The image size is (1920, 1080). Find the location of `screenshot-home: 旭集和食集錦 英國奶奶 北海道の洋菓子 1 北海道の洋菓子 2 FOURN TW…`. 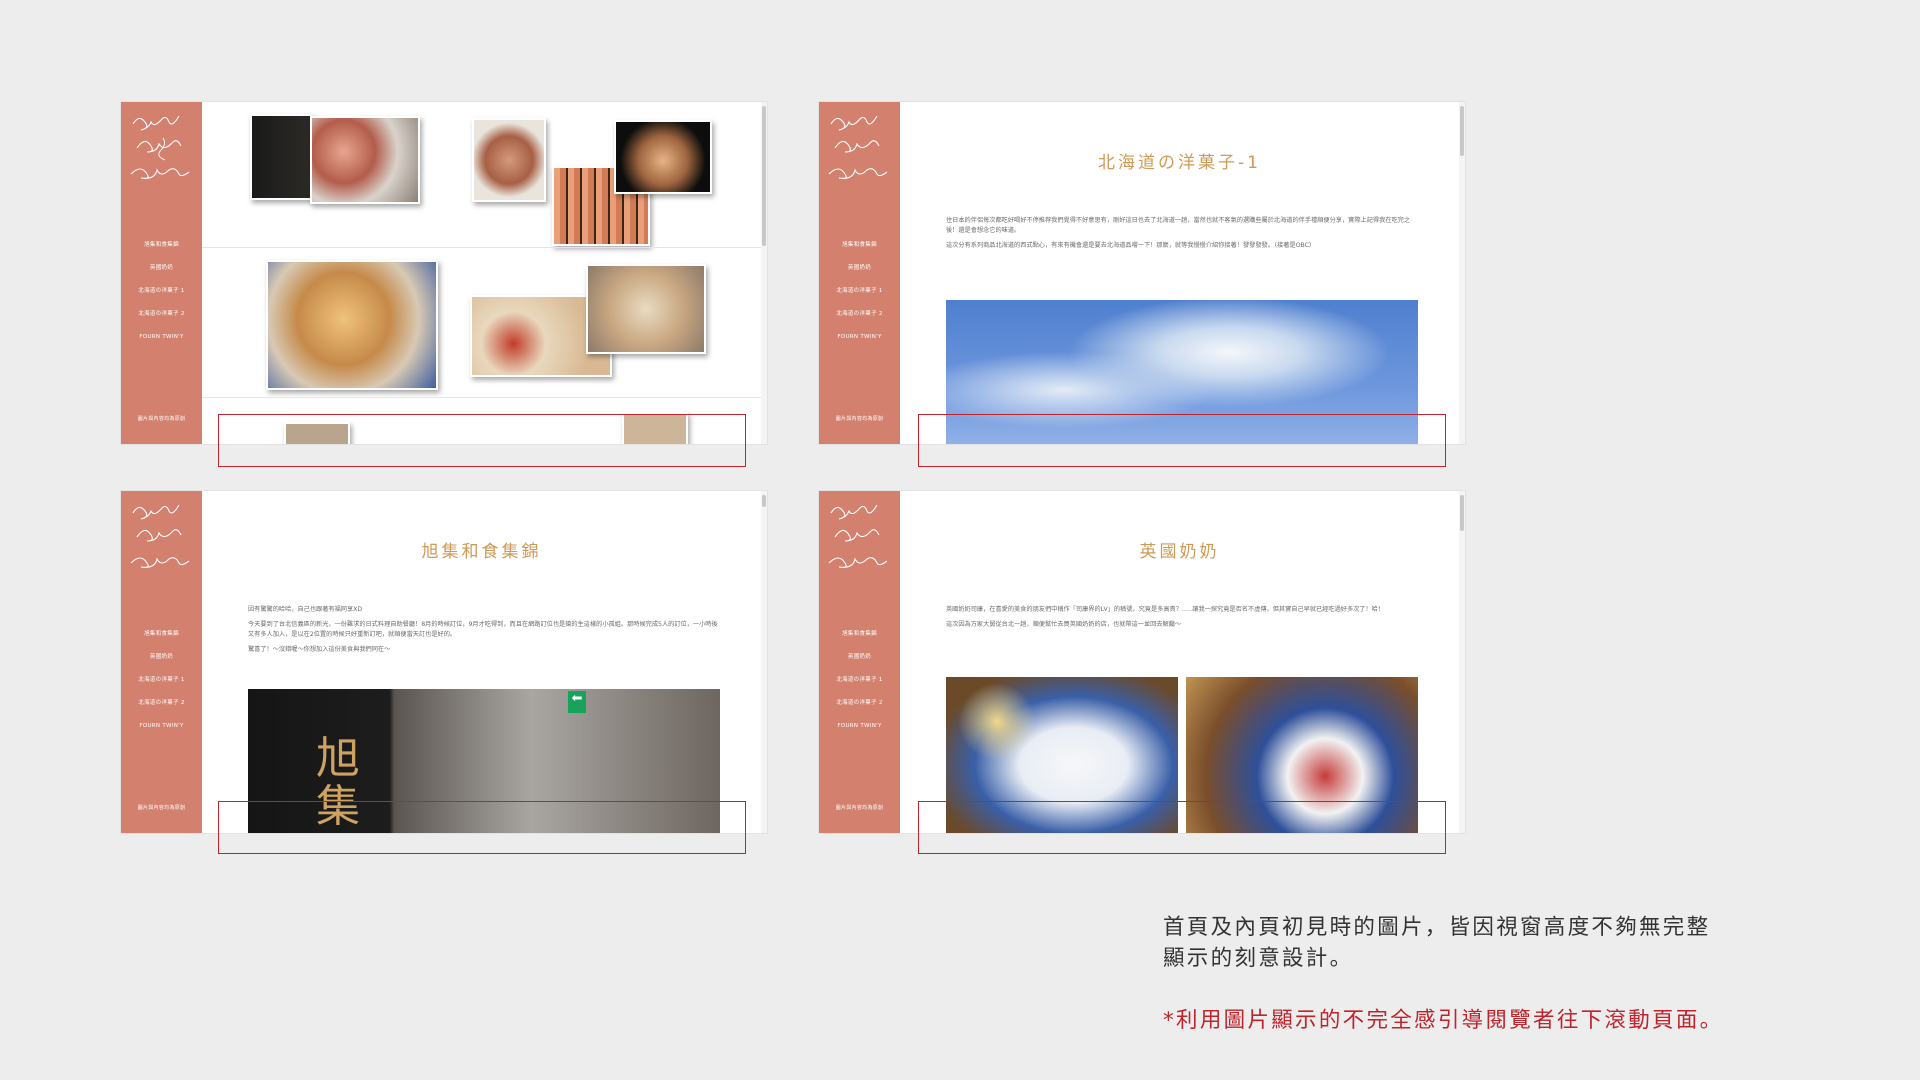

screenshot-home: 旭集和食集錦 英國奶奶 北海道の洋菓子 1 北海道の洋菓子 2 FOURN TW… is located at coordinates (444, 273).